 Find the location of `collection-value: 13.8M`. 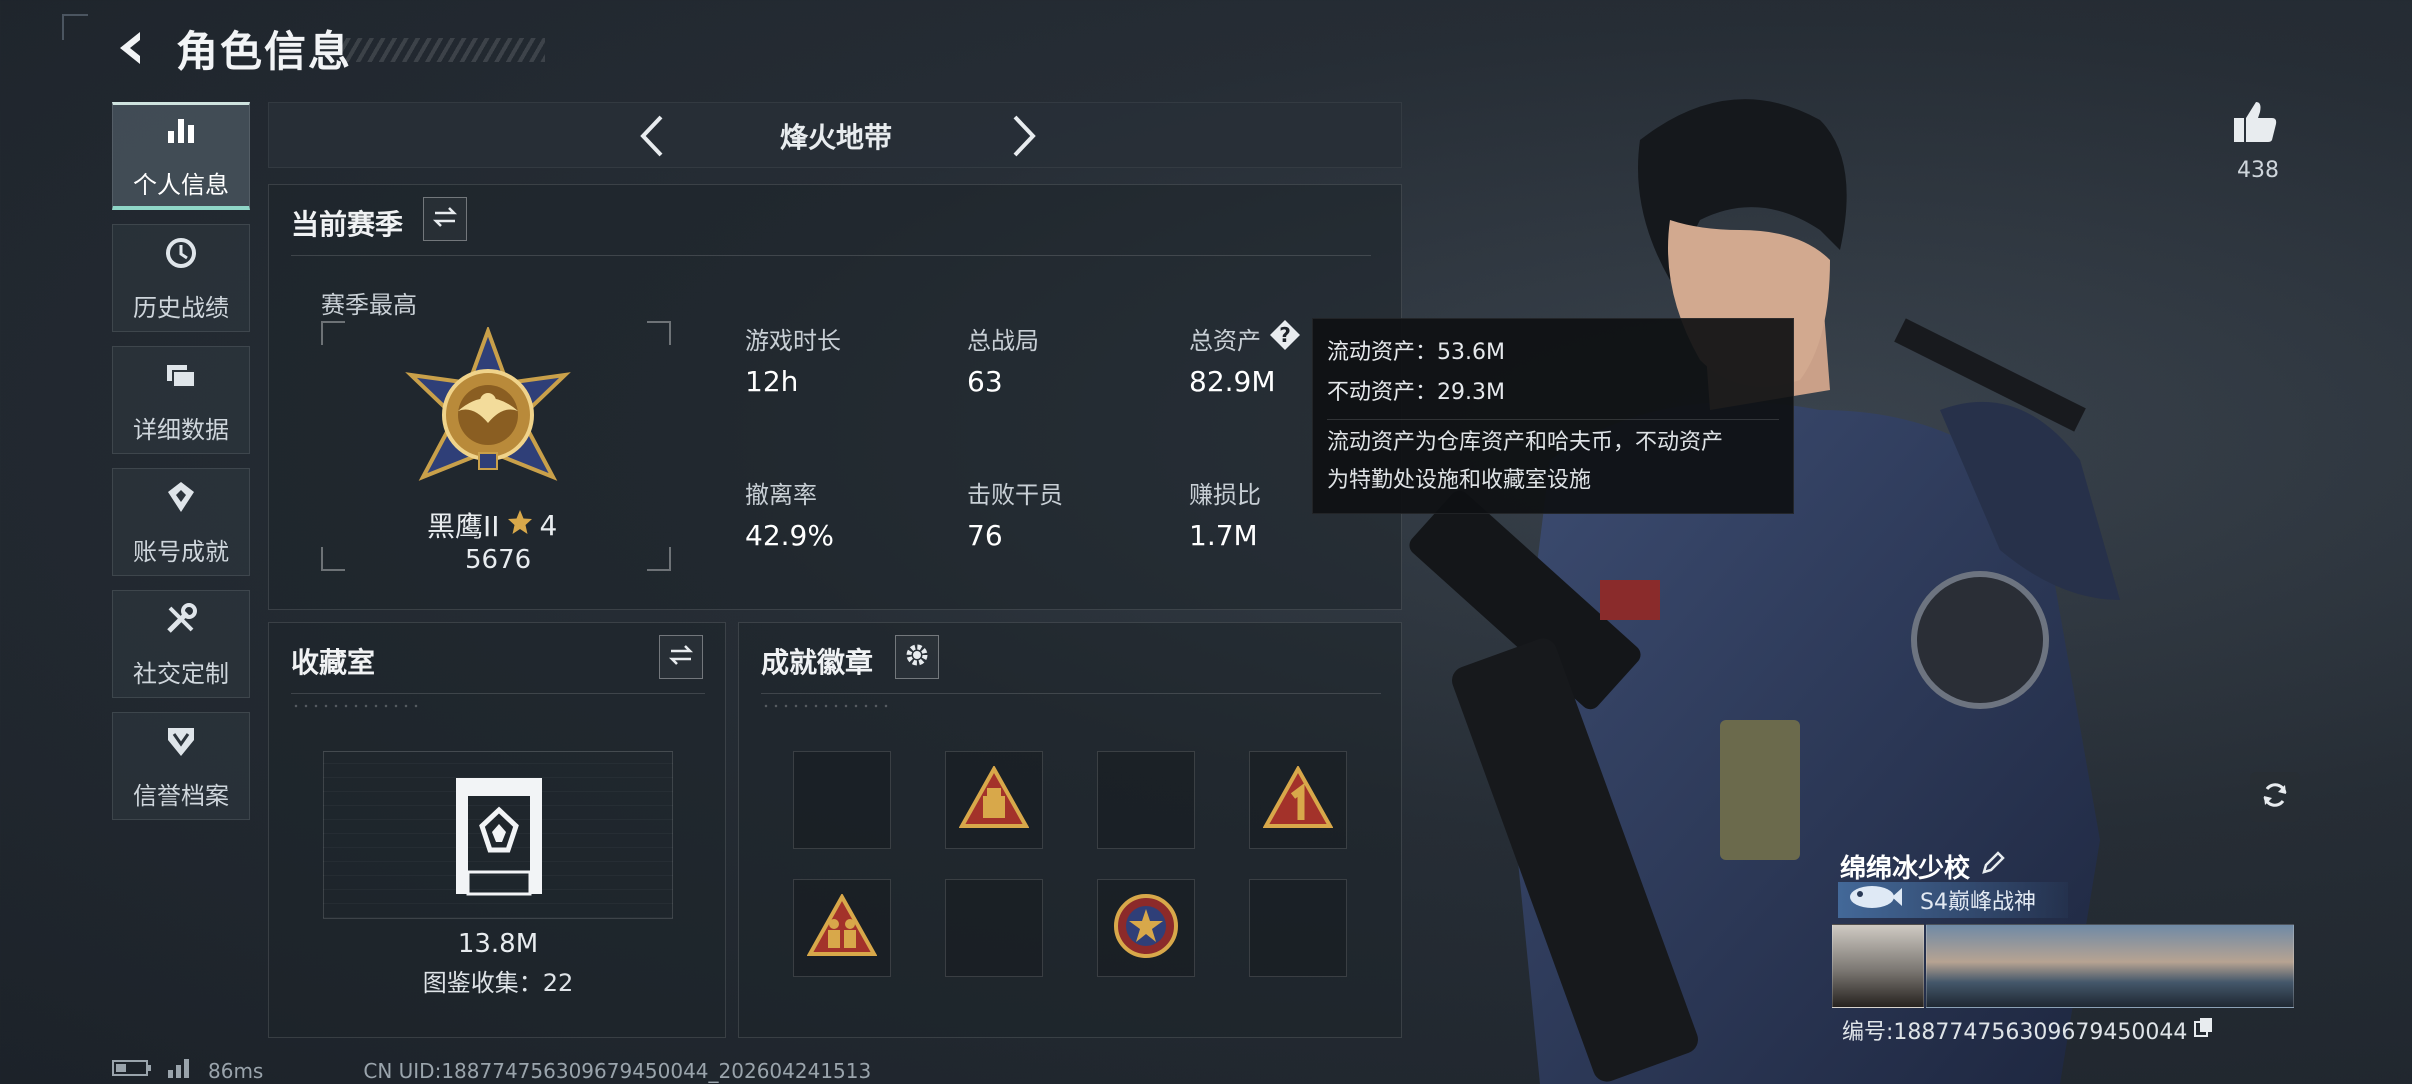

collection-value: 13.8M is located at coordinates (498, 944).